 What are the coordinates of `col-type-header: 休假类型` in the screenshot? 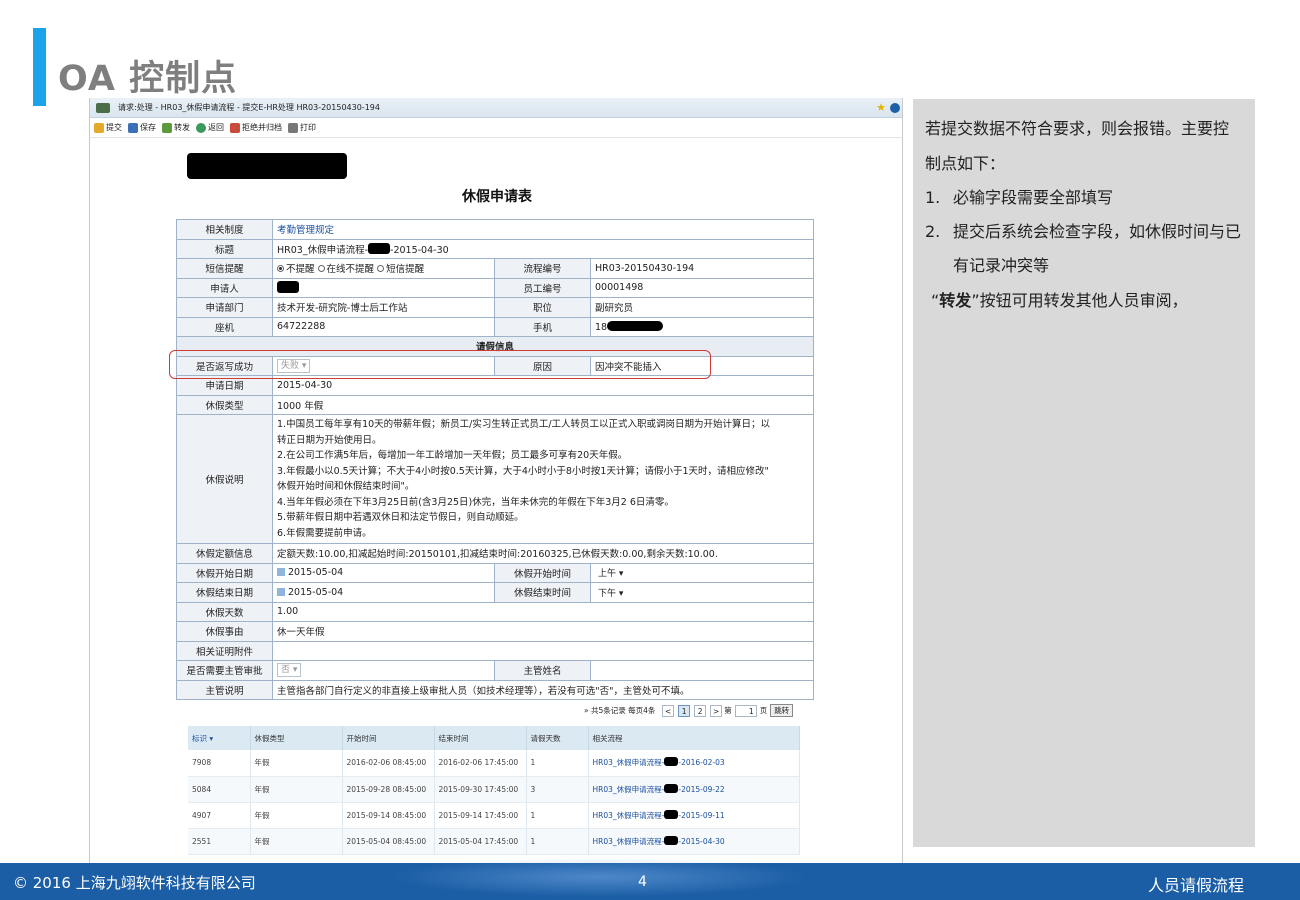 It's located at (296, 738).